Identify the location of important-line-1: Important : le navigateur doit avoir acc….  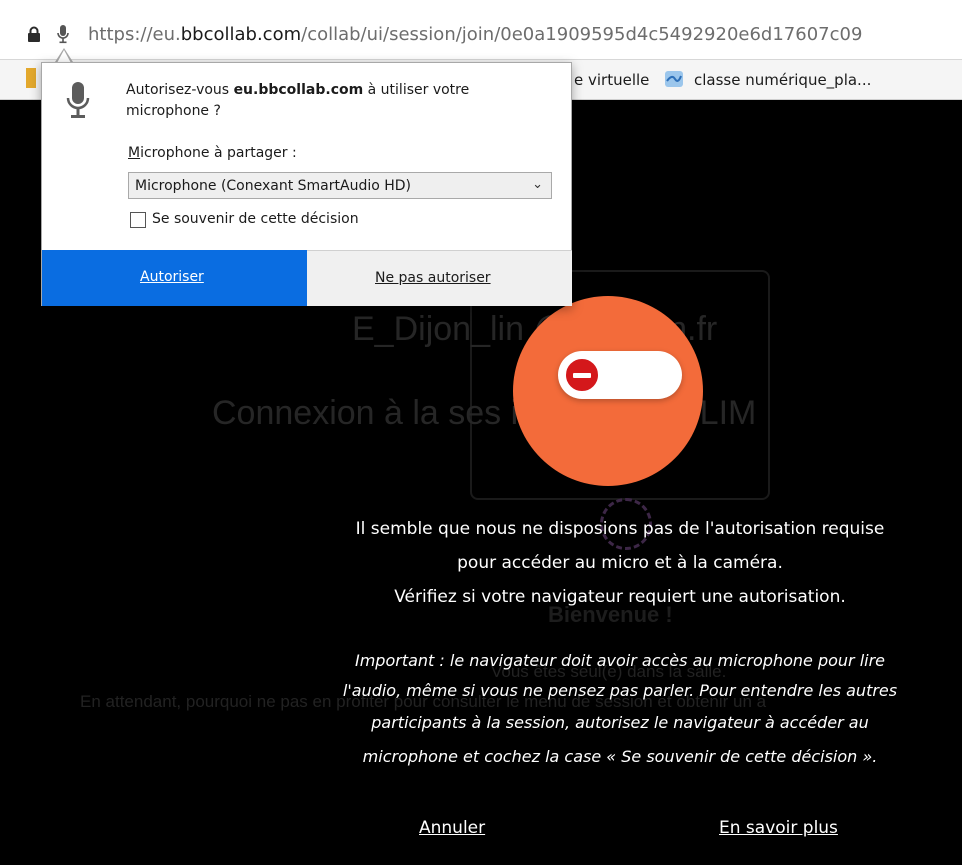
(620, 660).